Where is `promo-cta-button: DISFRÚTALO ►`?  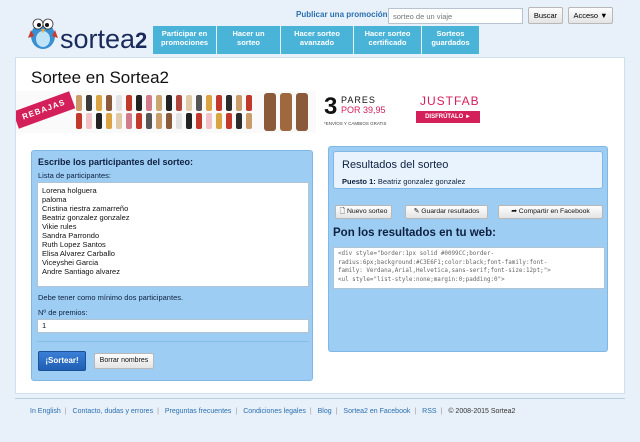
promo-cta-button: DISFRÚTALO ► is located at coordinates (448, 117).